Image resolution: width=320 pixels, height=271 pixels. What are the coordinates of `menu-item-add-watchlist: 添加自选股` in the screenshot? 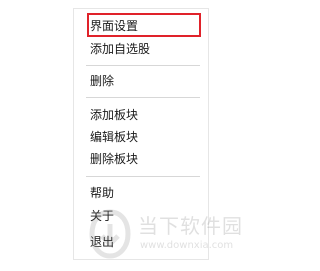 It's located at (146, 49).